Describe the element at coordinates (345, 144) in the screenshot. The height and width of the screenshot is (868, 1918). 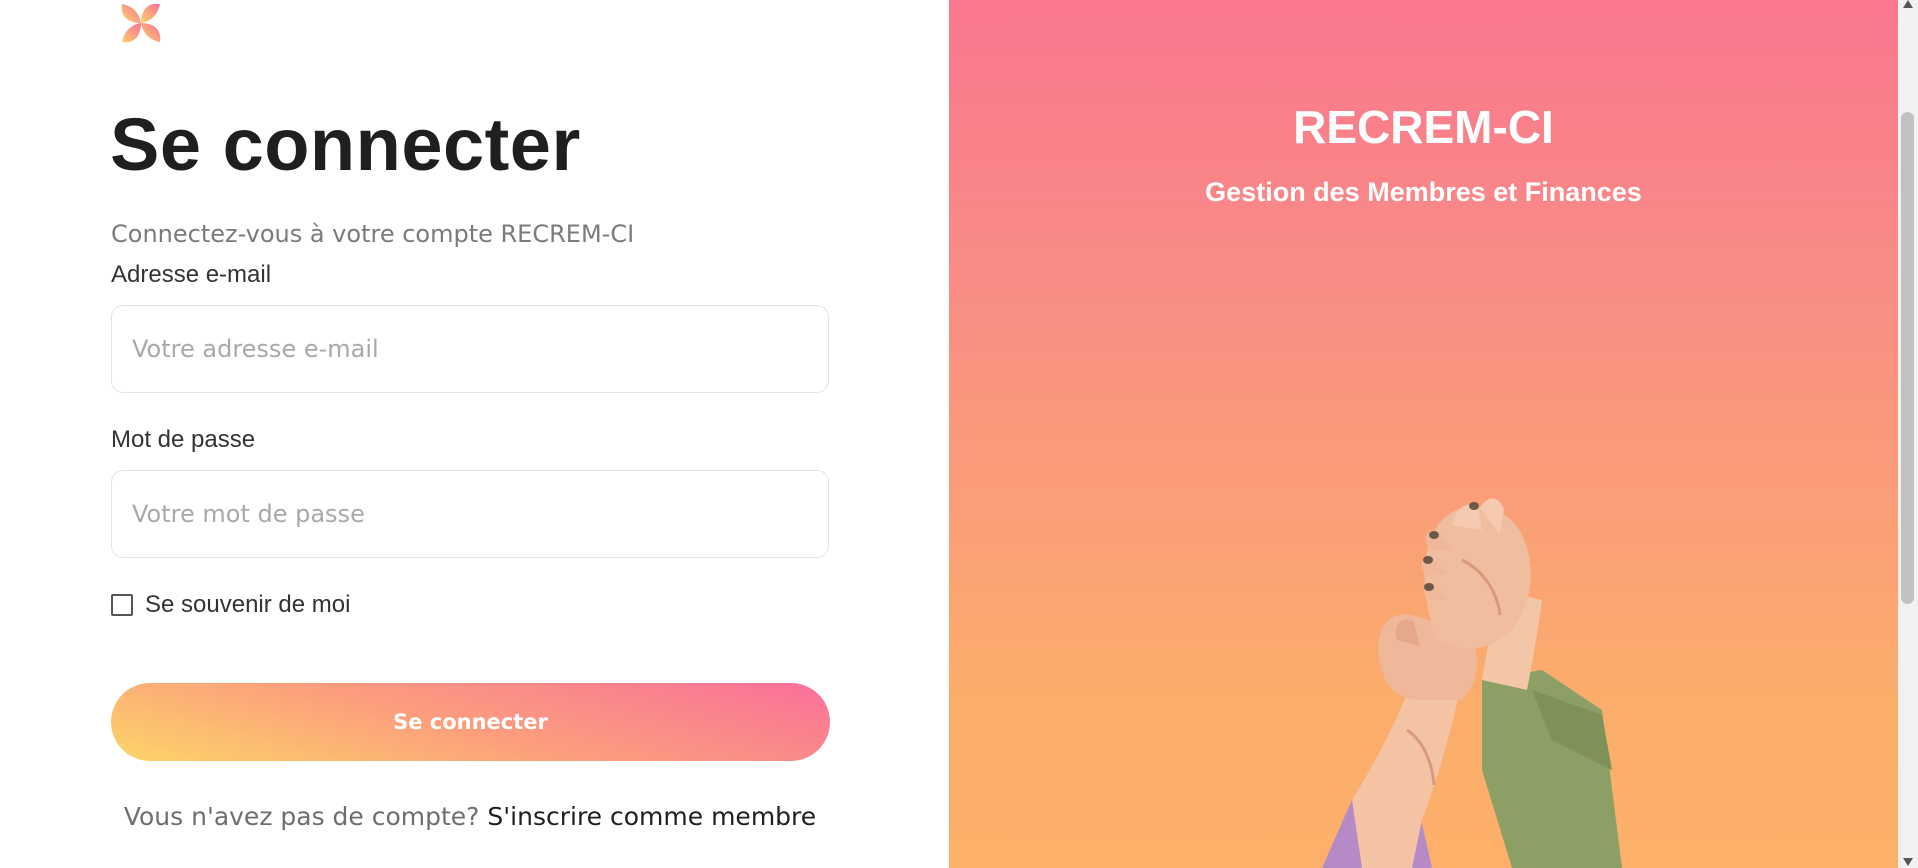
I see `page-title: Se connecter` at that location.